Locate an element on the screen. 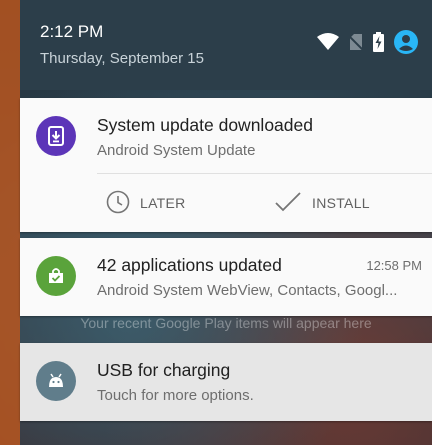  install-label: INSTALL is located at coordinates (341, 203).